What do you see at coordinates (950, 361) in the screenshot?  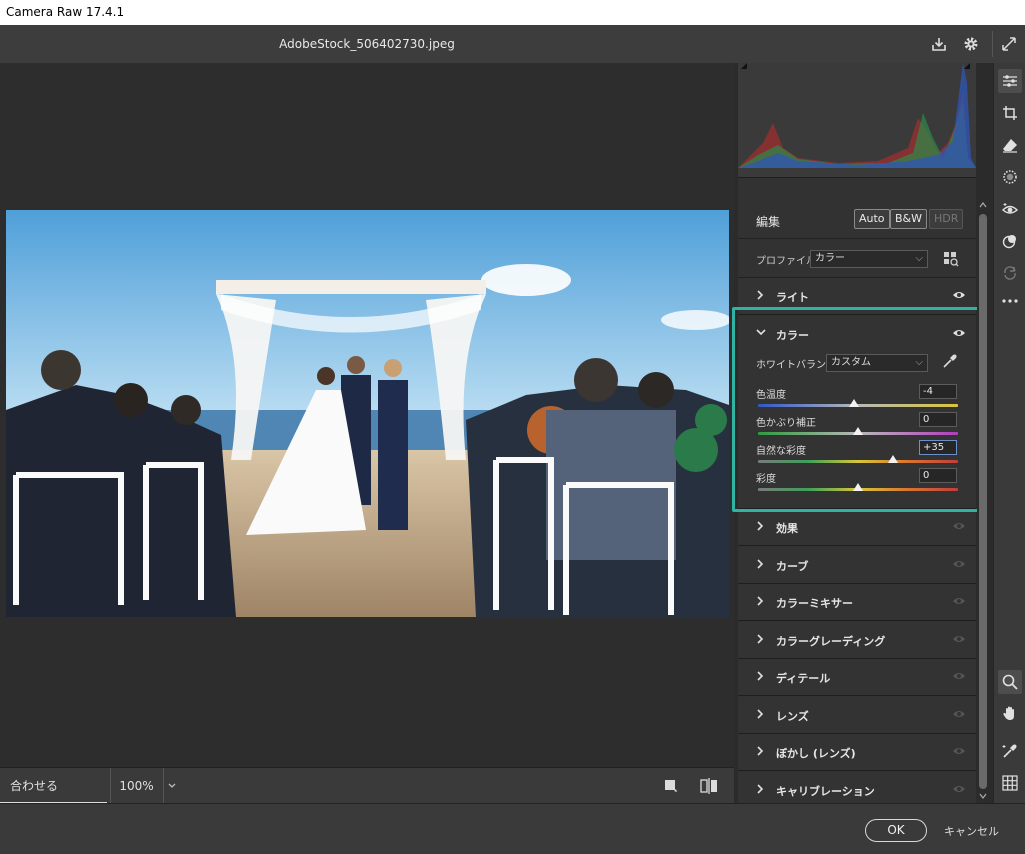 I see `eyedropper-icon` at bounding box center [950, 361].